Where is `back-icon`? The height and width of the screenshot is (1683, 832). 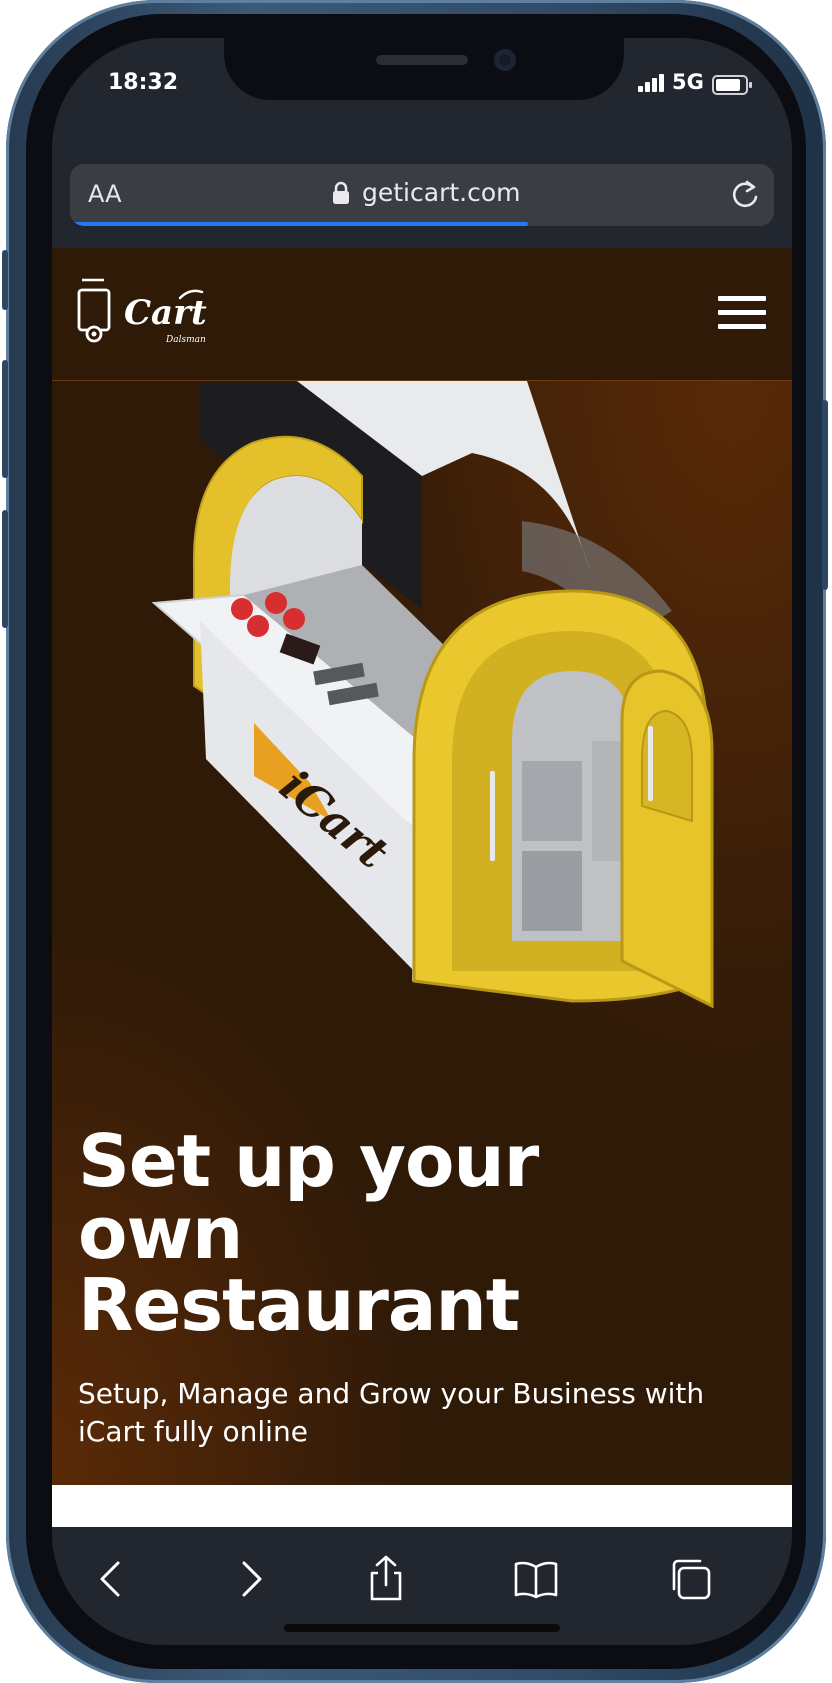
back-icon is located at coordinates (112, 1579).